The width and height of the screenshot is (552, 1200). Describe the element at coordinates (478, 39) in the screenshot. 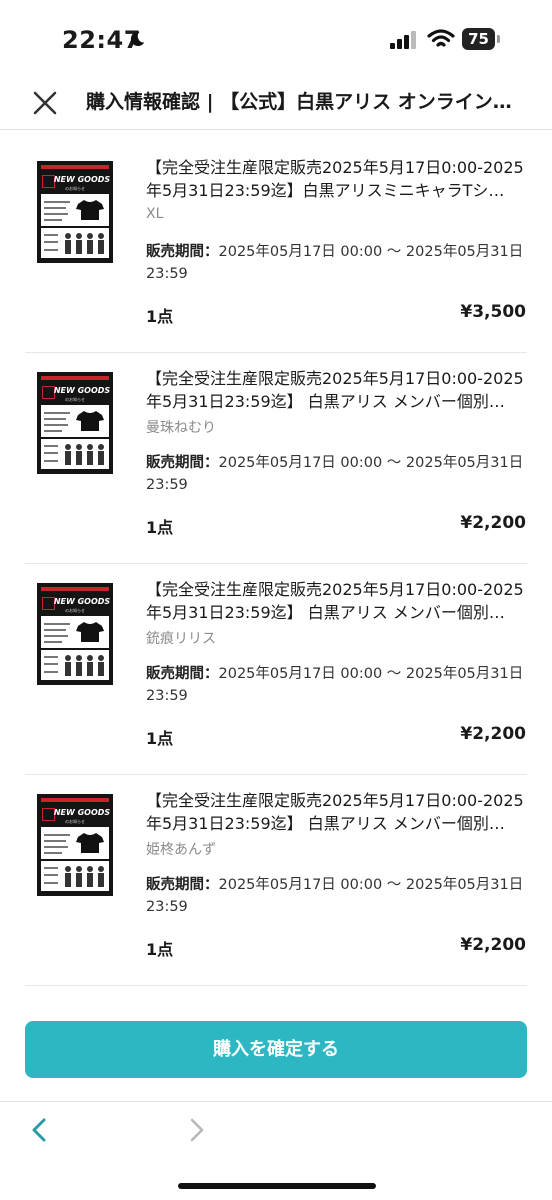

I see `battery-level: 75` at that location.